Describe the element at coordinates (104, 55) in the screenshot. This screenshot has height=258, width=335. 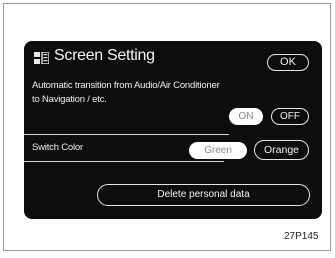
I see `screen-title: Screen Setting` at that location.